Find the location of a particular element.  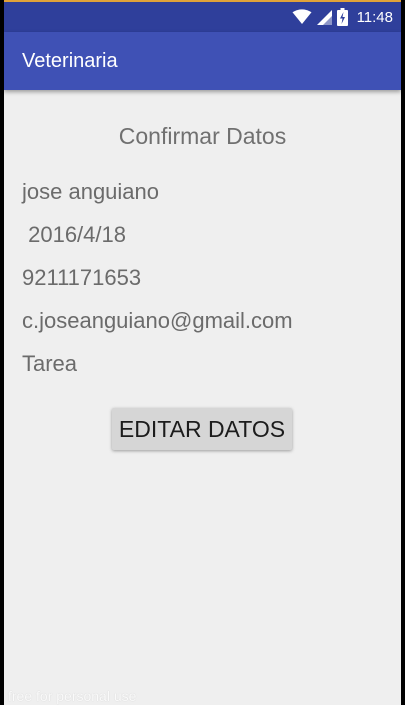

status-bar: 11:48 is located at coordinates (202, 17).